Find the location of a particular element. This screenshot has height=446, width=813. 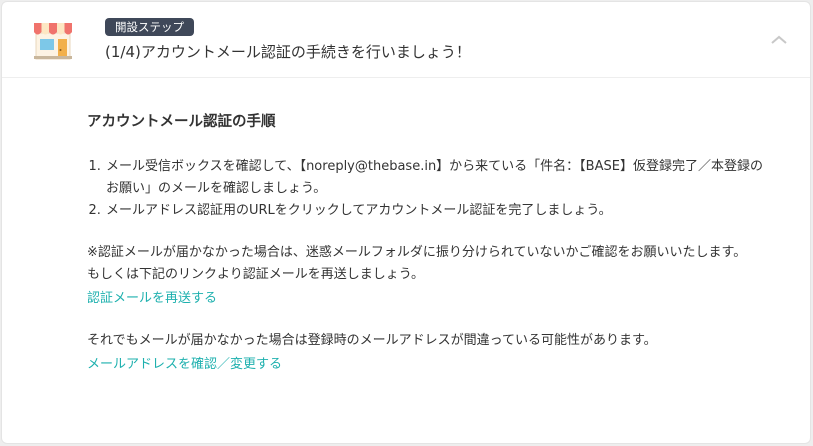

shop-storefront-icon is located at coordinates (53, 41).